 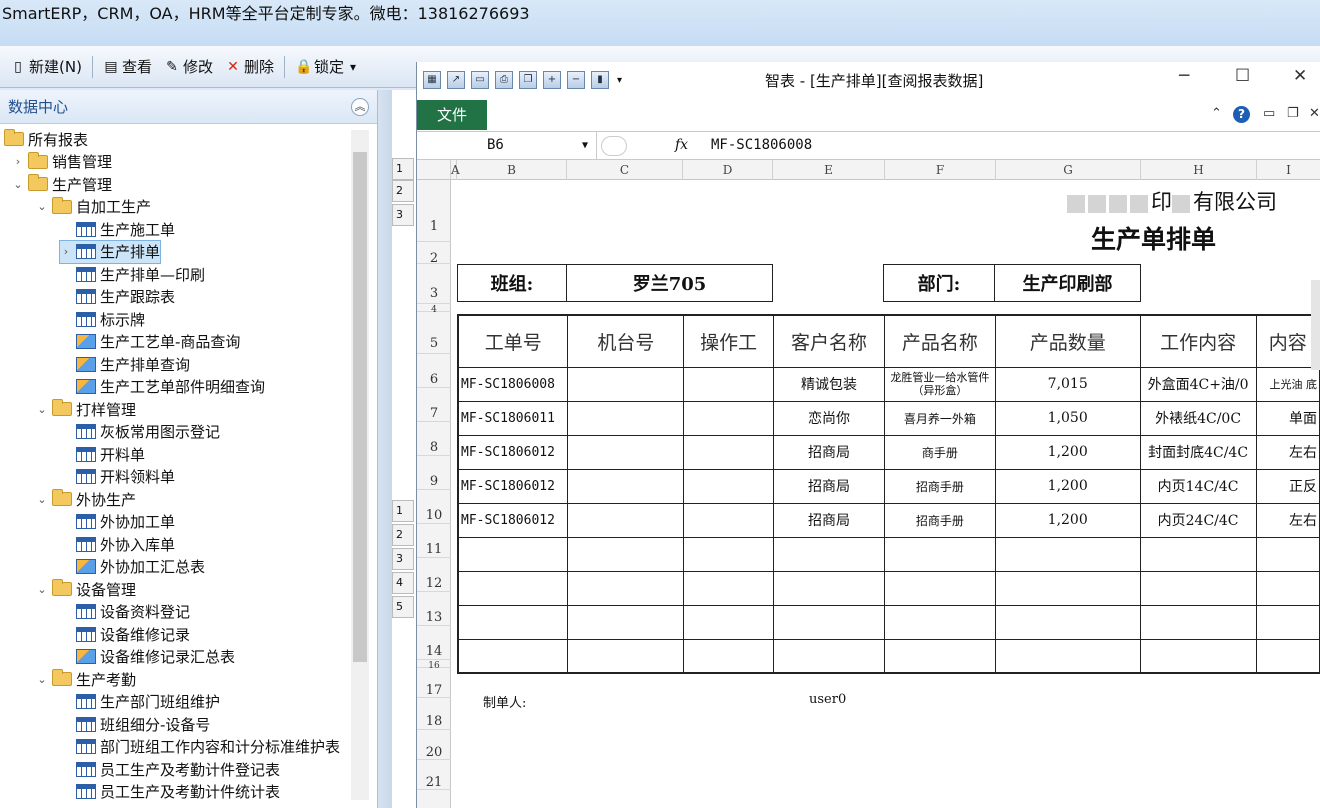 I want to click on tree-item: 外协加工单, so click(x=117, y=522).